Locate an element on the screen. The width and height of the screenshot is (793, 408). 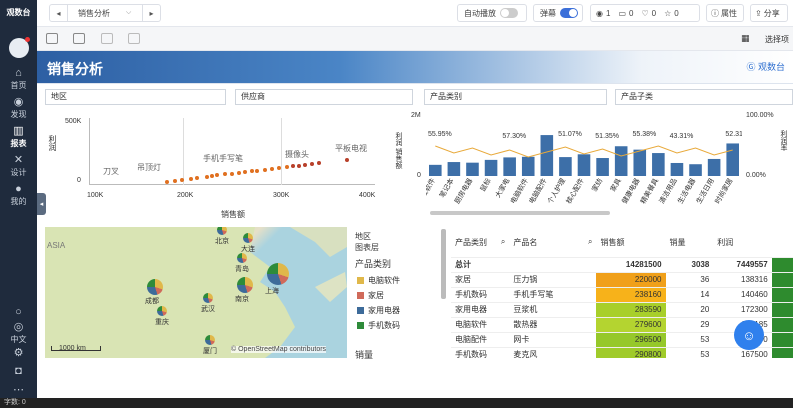
col-header-product: 产品名 ⌕ is located at coordinates (553, 243).